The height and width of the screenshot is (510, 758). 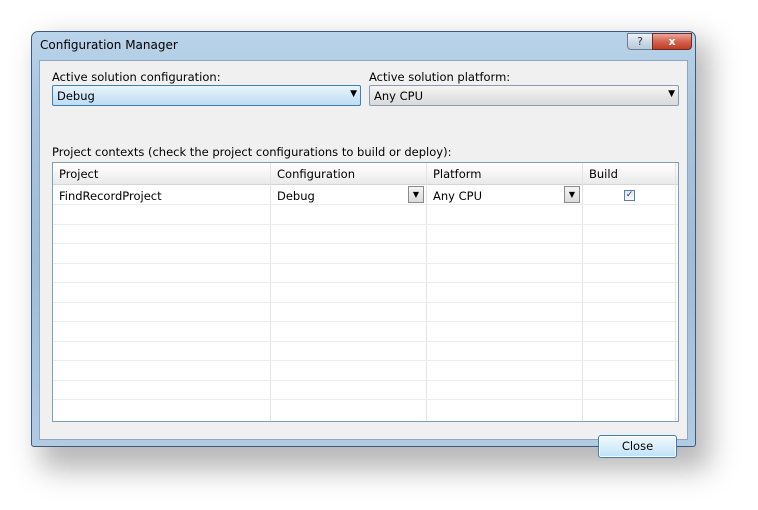 I want to click on row-platform-value: Any CPU, so click(x=457, y=196).